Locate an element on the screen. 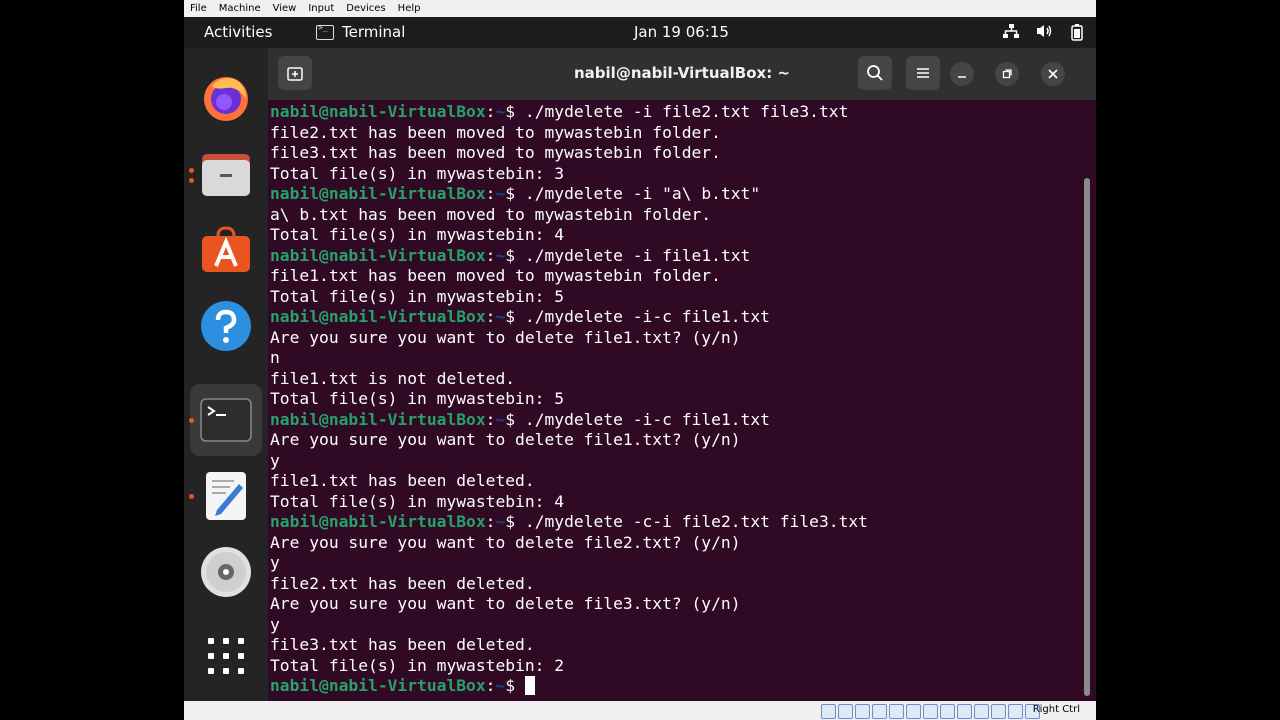 Image resolution: width=1280 pixels, height=720 pixels. app-menu: Terminal is located at coordinates (360, 32).